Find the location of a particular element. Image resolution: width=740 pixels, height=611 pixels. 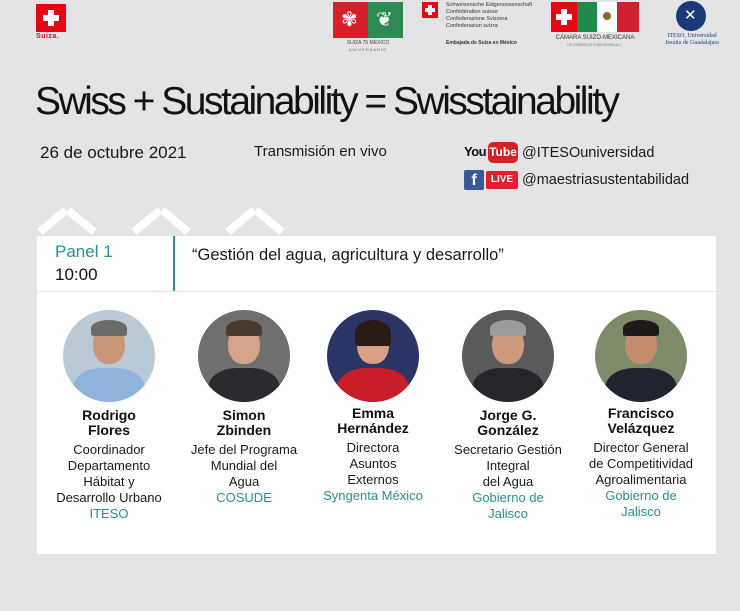

panel-time: 10:00 is located at coordinates (76, 274).